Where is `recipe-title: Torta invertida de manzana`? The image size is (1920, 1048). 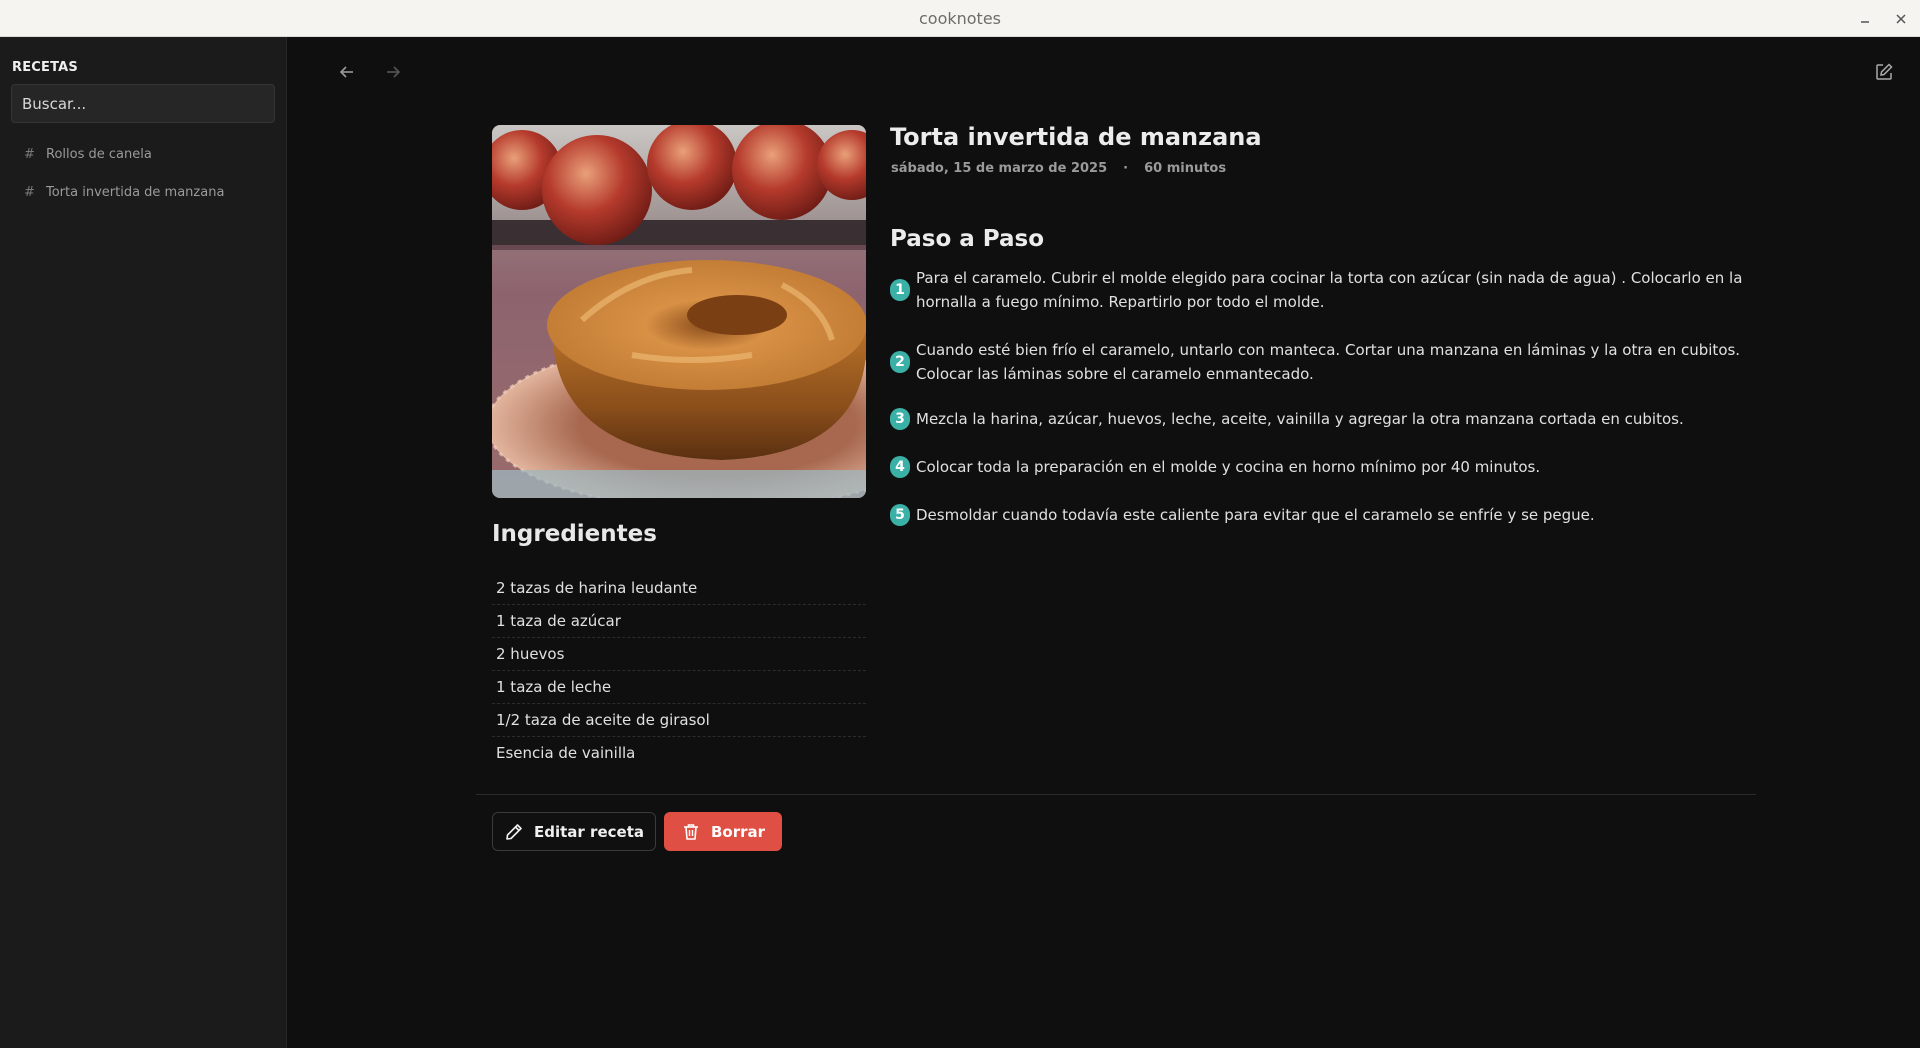 recipe-title: Torta invertida de manzana is located at coordinates (1076, 137).